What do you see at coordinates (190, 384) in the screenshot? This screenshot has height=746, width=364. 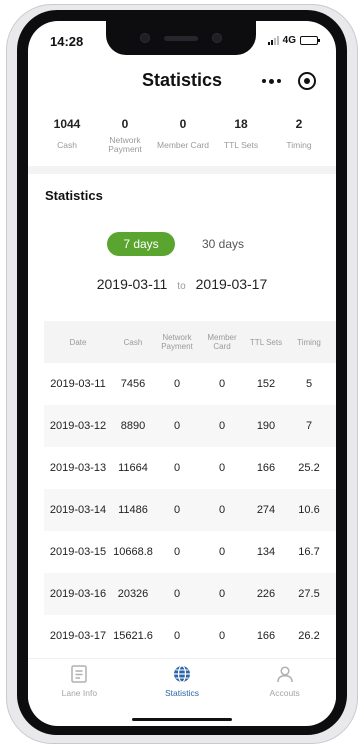 I see `table-row: 2019-03-11 7456 0 0 152 5` at bounding box center [190, 384].